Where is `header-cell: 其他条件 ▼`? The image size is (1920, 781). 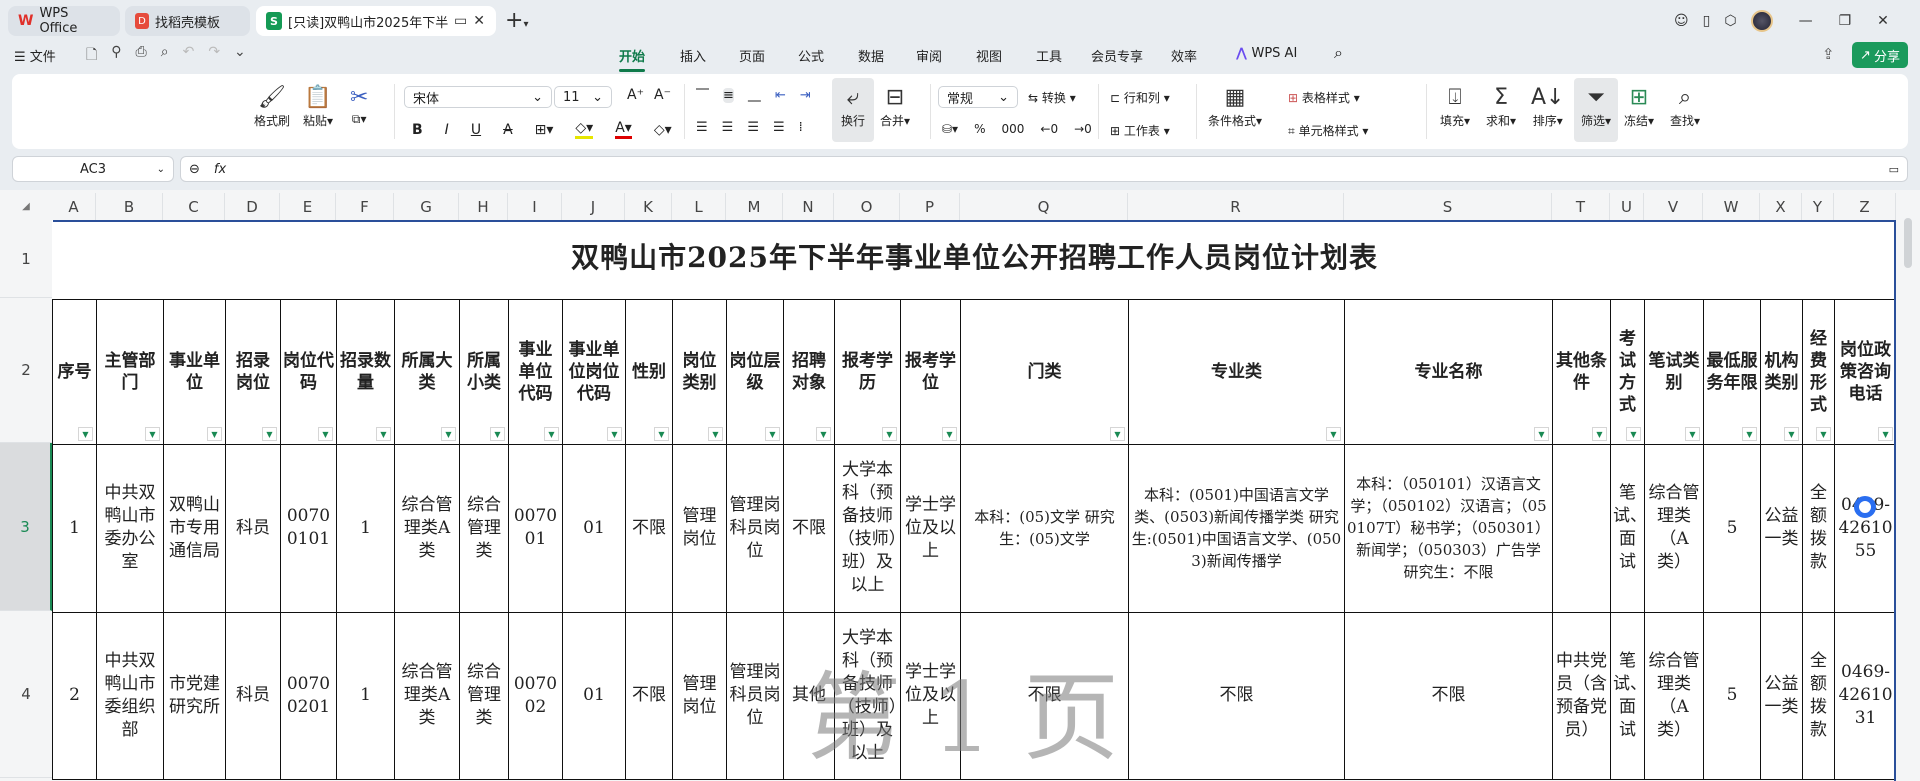 header-cell: 其他条件 ▼ is located at coordinates (1581, 371).